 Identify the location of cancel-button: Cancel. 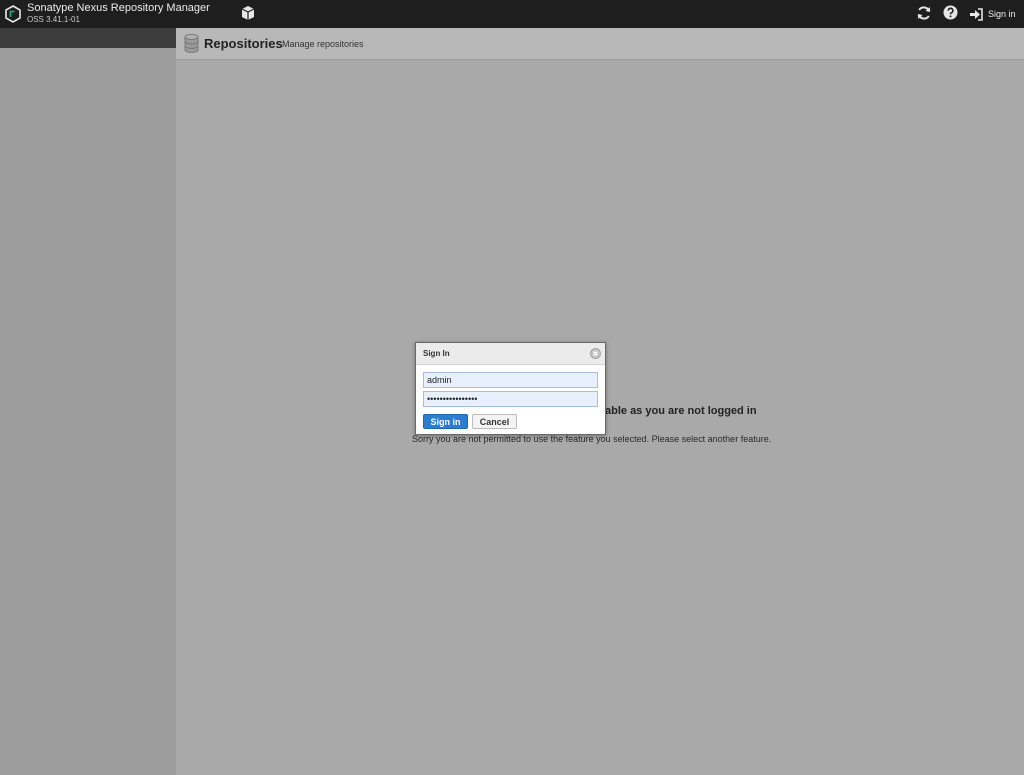
(494, 421).